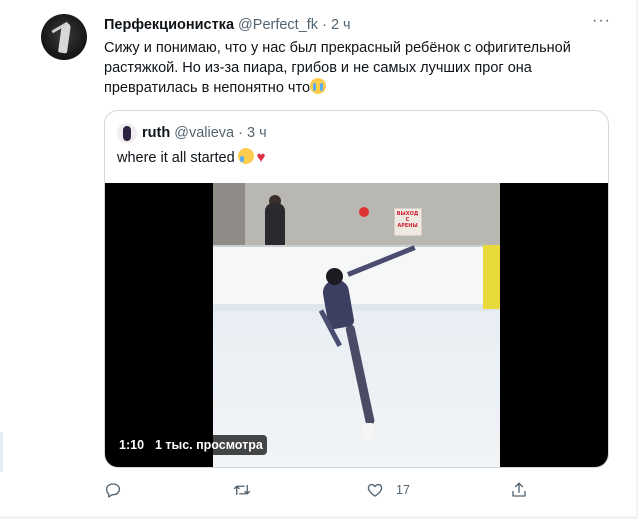 The image size is (638, 519). What do you see at coordinates (388, 490) in the screenshot?
I see `like-button: 17` at bounding box center [388, 490].